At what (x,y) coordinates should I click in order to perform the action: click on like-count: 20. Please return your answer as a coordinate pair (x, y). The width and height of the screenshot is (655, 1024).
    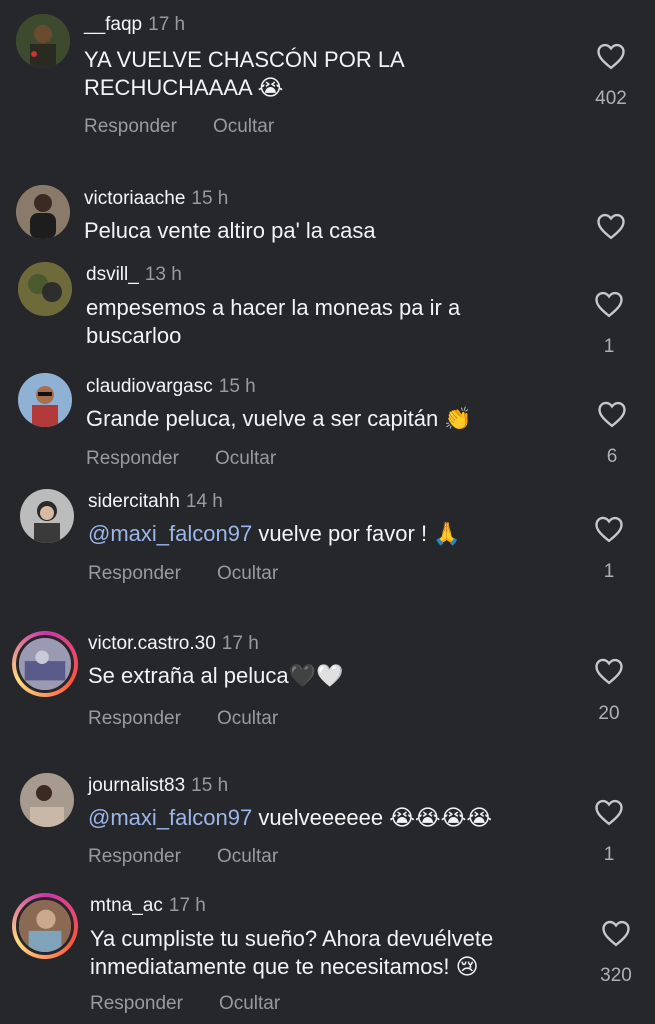
    Looking at the image, I should click on (609, 713).